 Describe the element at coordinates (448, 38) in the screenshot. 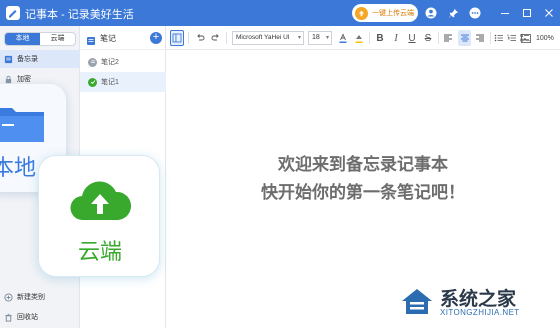

I see `align-left-icon` at that location.